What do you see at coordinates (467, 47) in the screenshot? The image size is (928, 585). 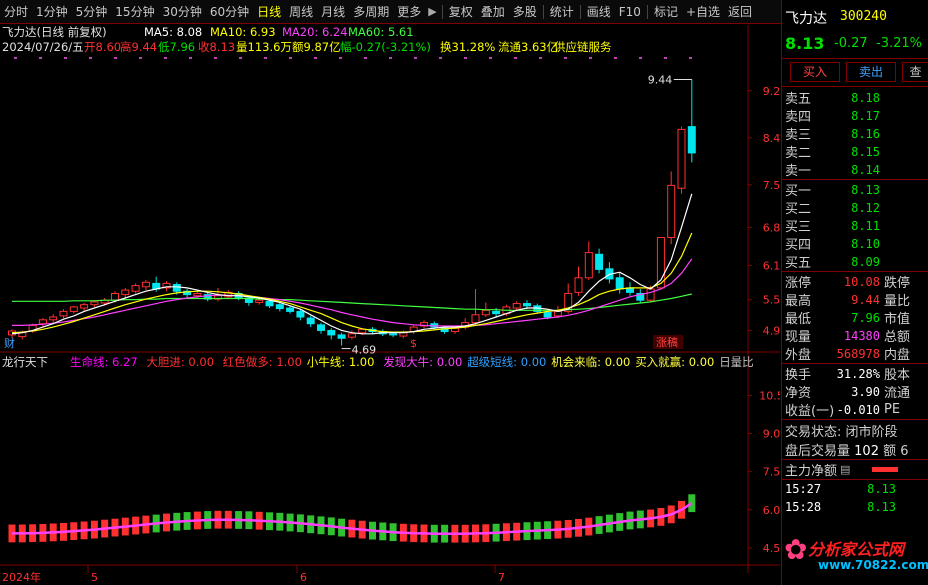 I see `quote-field-8: 换31.28%` at bounding box center [467, 47].